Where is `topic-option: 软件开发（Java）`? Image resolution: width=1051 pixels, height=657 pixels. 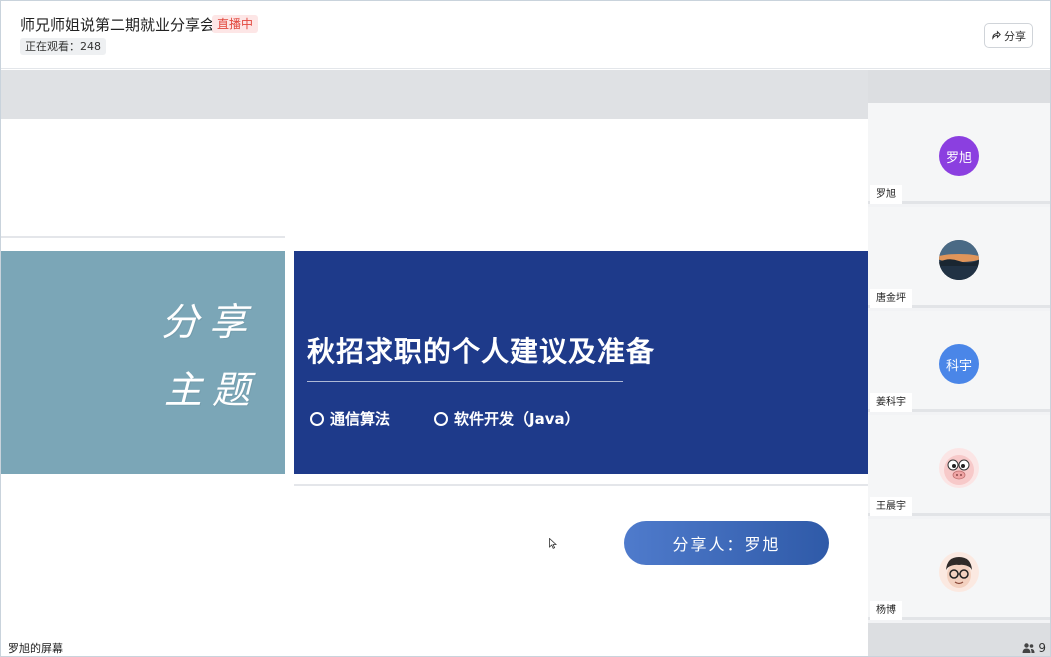
topic-option: 软件开发（Java） is located at coordinates (507, 418).